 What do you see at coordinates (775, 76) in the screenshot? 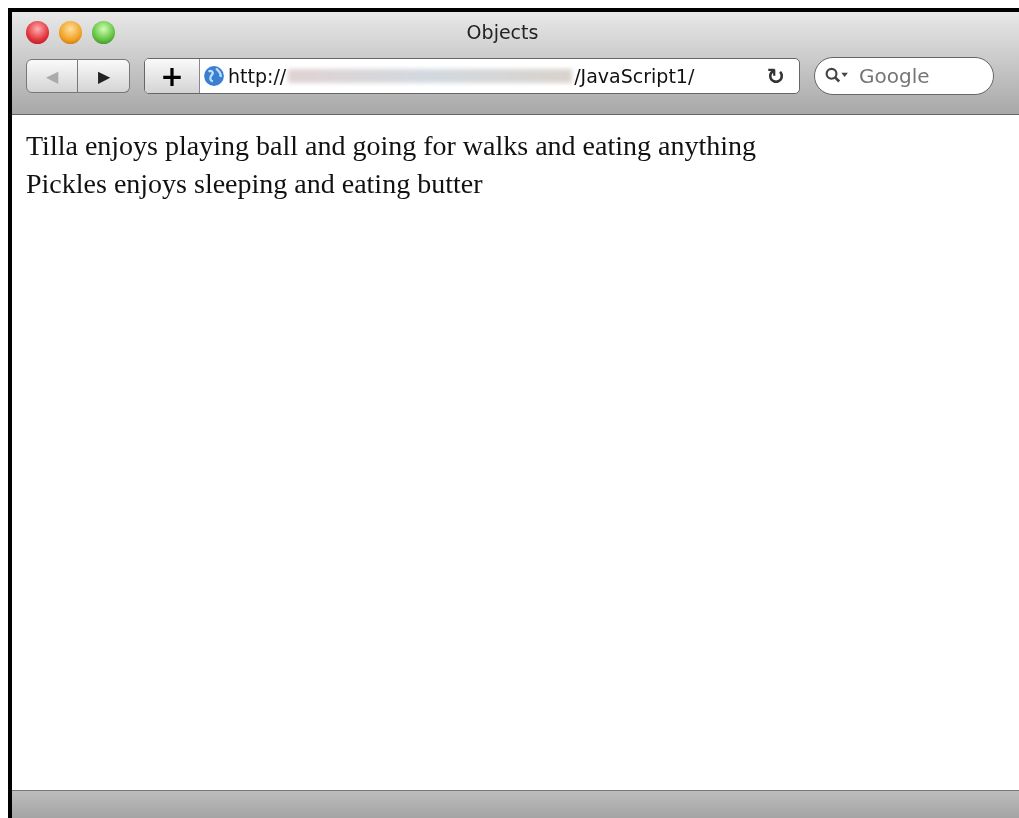
I see `reload-button: ↻` at bounding box center [775, 76].